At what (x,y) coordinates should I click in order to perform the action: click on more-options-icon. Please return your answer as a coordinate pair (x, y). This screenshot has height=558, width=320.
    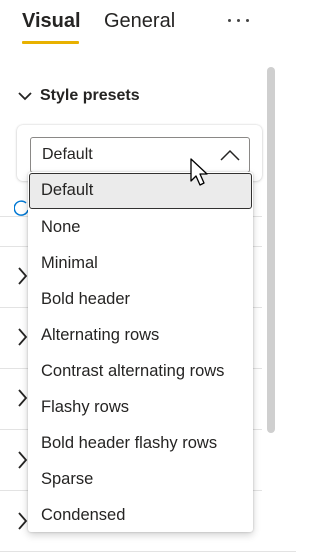
    Looking at the image, I should click on (239, 19).